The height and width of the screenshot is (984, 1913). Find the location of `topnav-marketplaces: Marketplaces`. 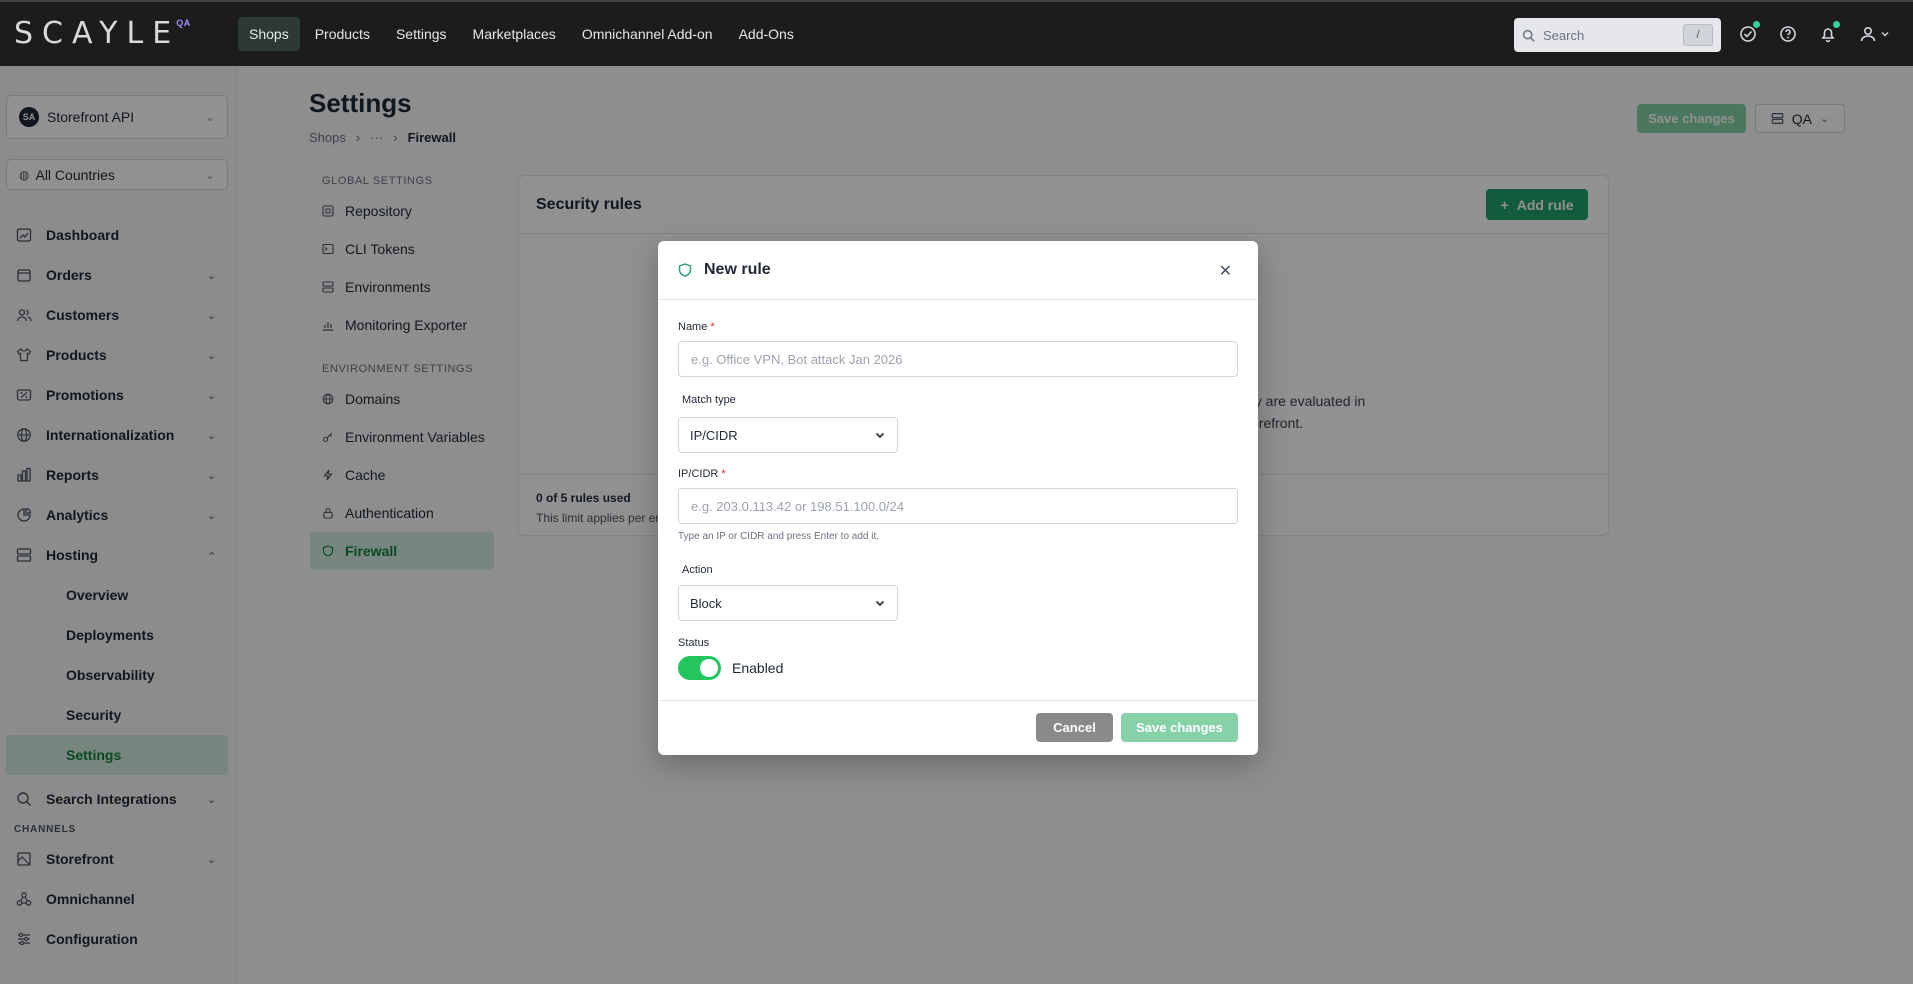

topnav-marketplaces: Marketplaces is located at coordinates (514, 34).